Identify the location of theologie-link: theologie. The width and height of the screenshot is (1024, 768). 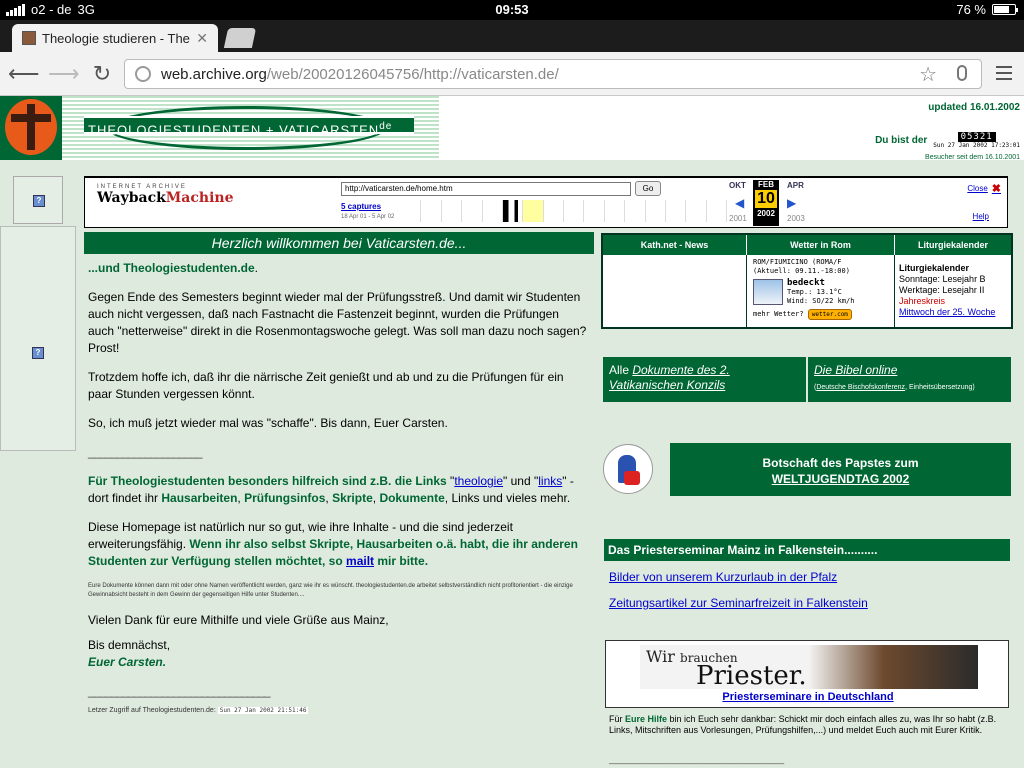
(478, 481).